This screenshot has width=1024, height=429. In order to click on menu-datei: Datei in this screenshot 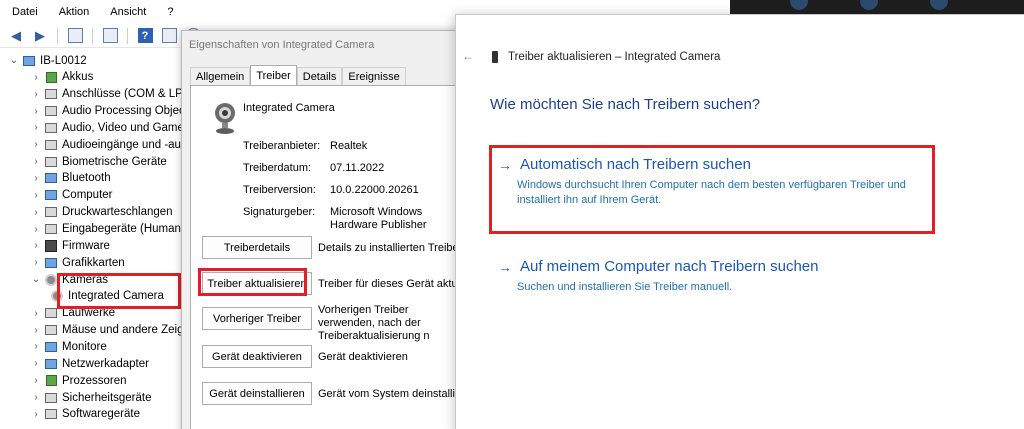, I will do `click(23, 12)`.